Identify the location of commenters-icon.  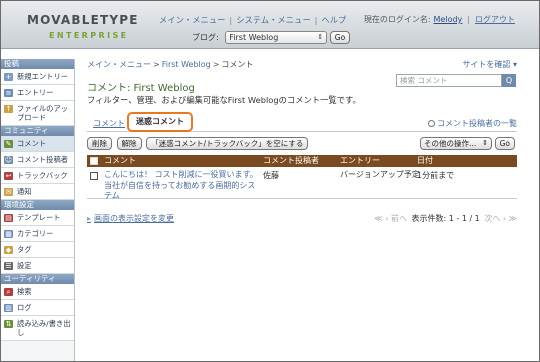
(431, 123).